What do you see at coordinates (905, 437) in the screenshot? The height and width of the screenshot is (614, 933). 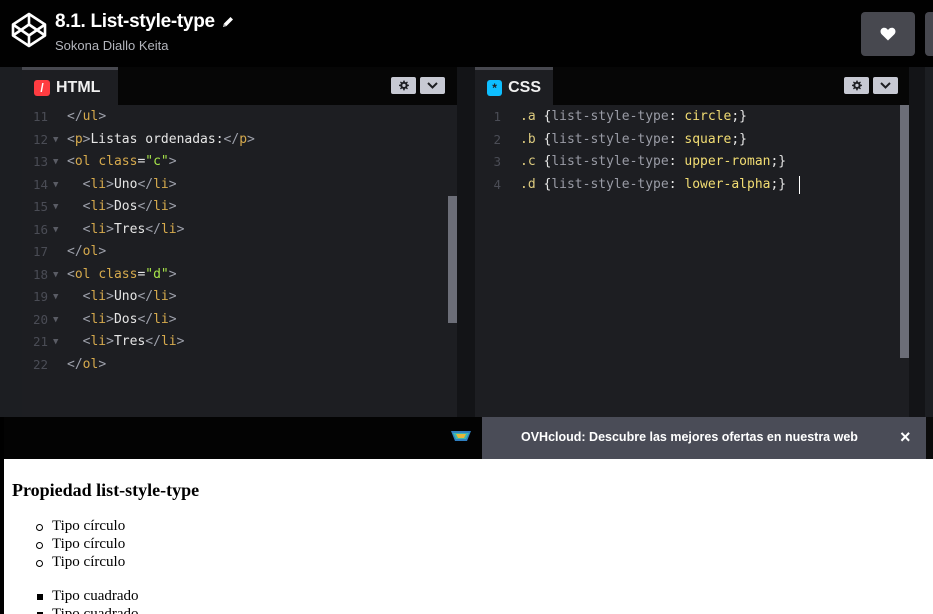 I see `ad-close-button: ×` at bounding box center [905, 437].